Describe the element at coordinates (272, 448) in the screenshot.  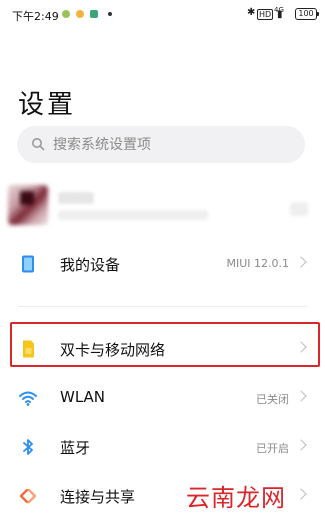
I see `row-value: 已开启` at that location.